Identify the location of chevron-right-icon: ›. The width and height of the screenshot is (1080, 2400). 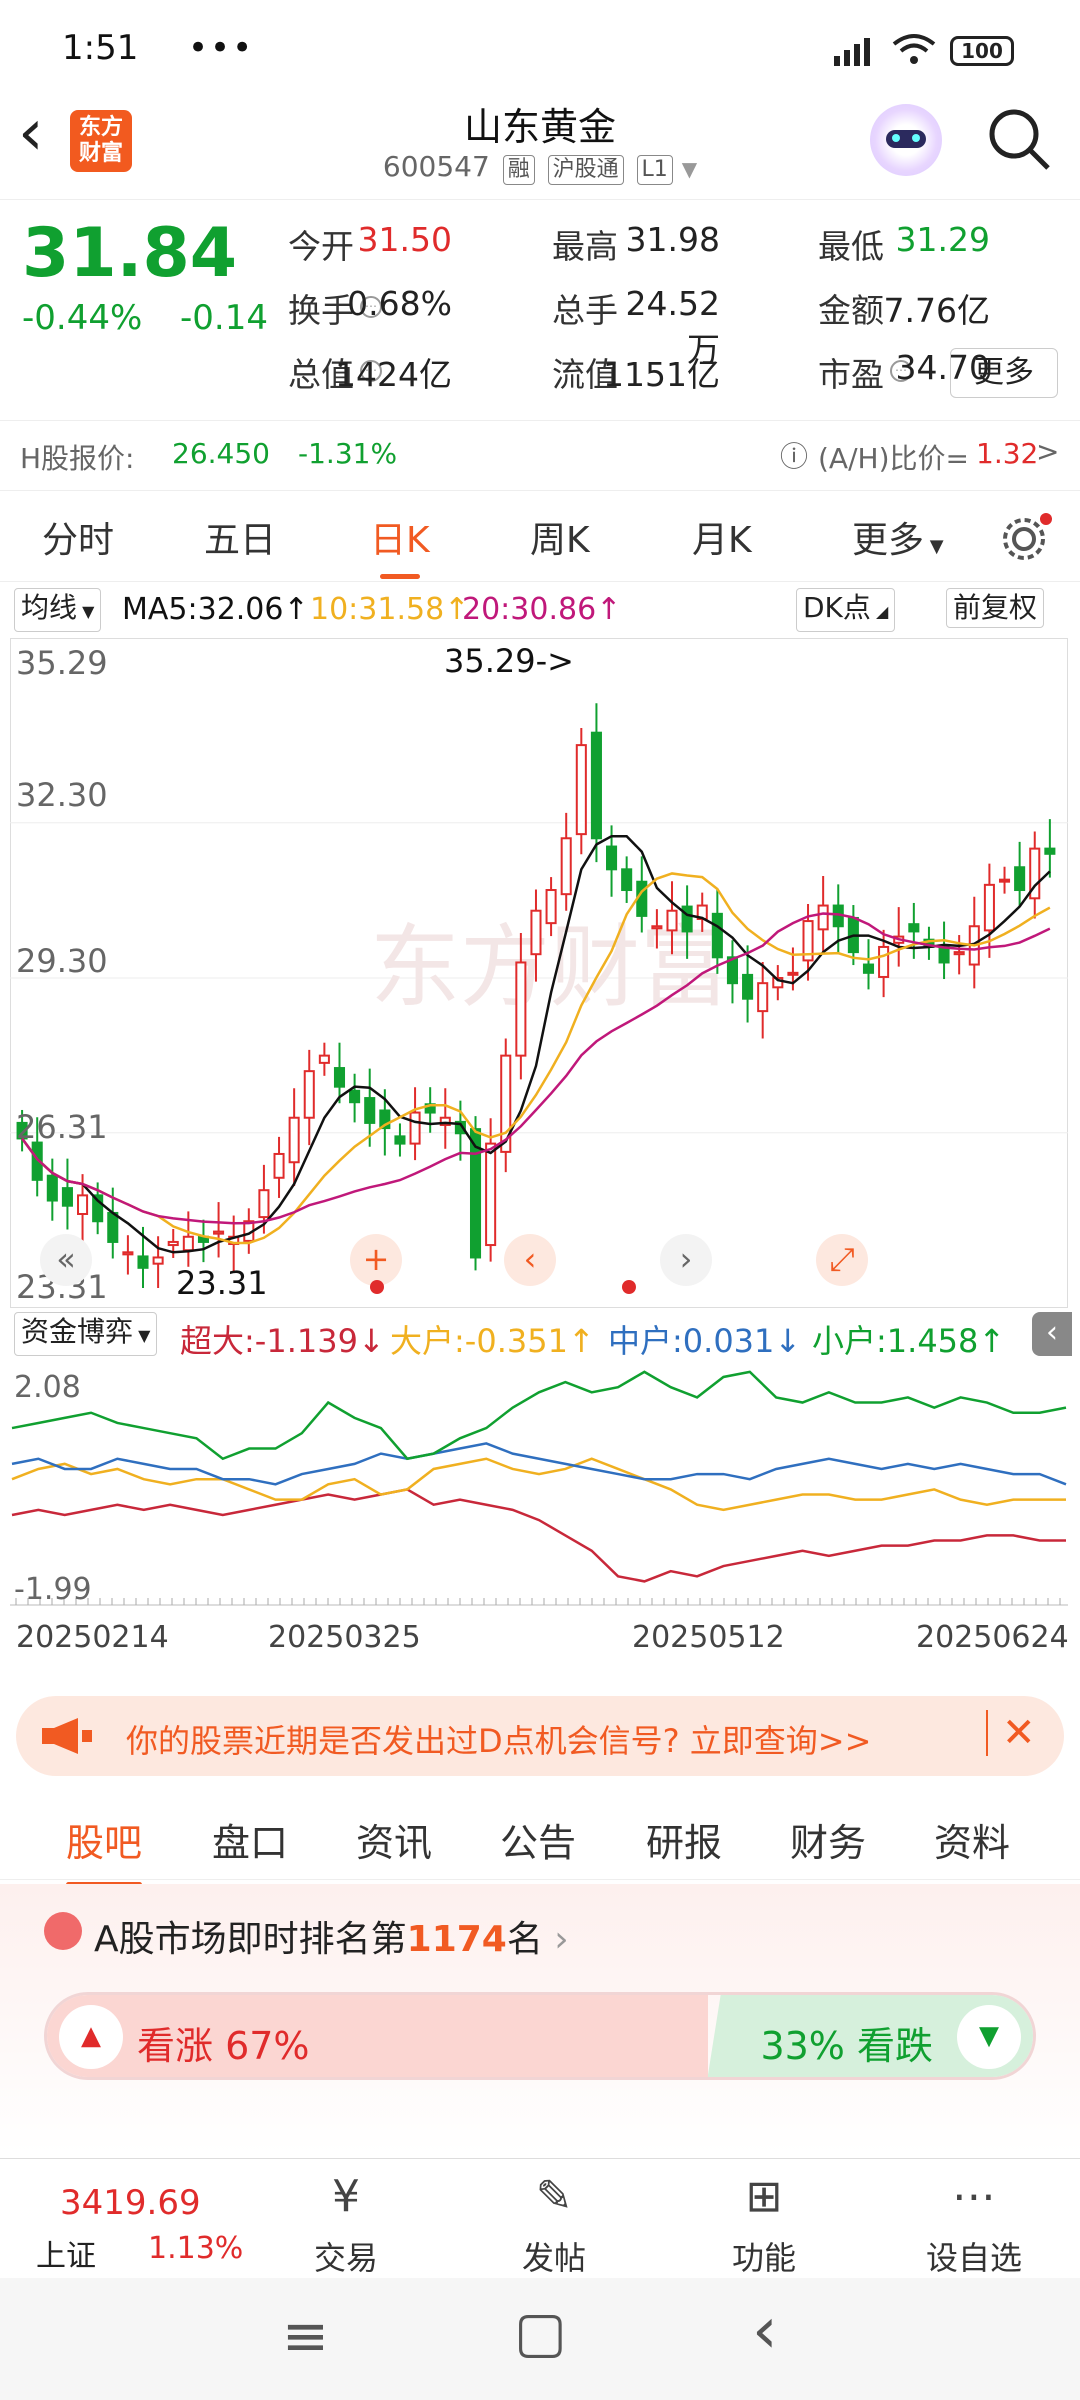
(555, 1939).